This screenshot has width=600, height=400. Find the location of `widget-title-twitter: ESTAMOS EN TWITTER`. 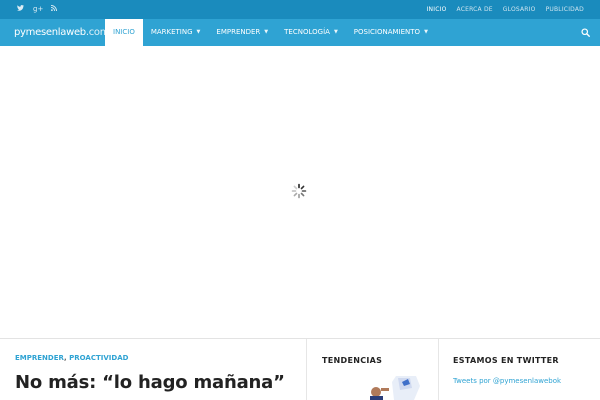

widget-title-twitter: ESTAMOS EN TWITTER is located at coordinates (506, 360).